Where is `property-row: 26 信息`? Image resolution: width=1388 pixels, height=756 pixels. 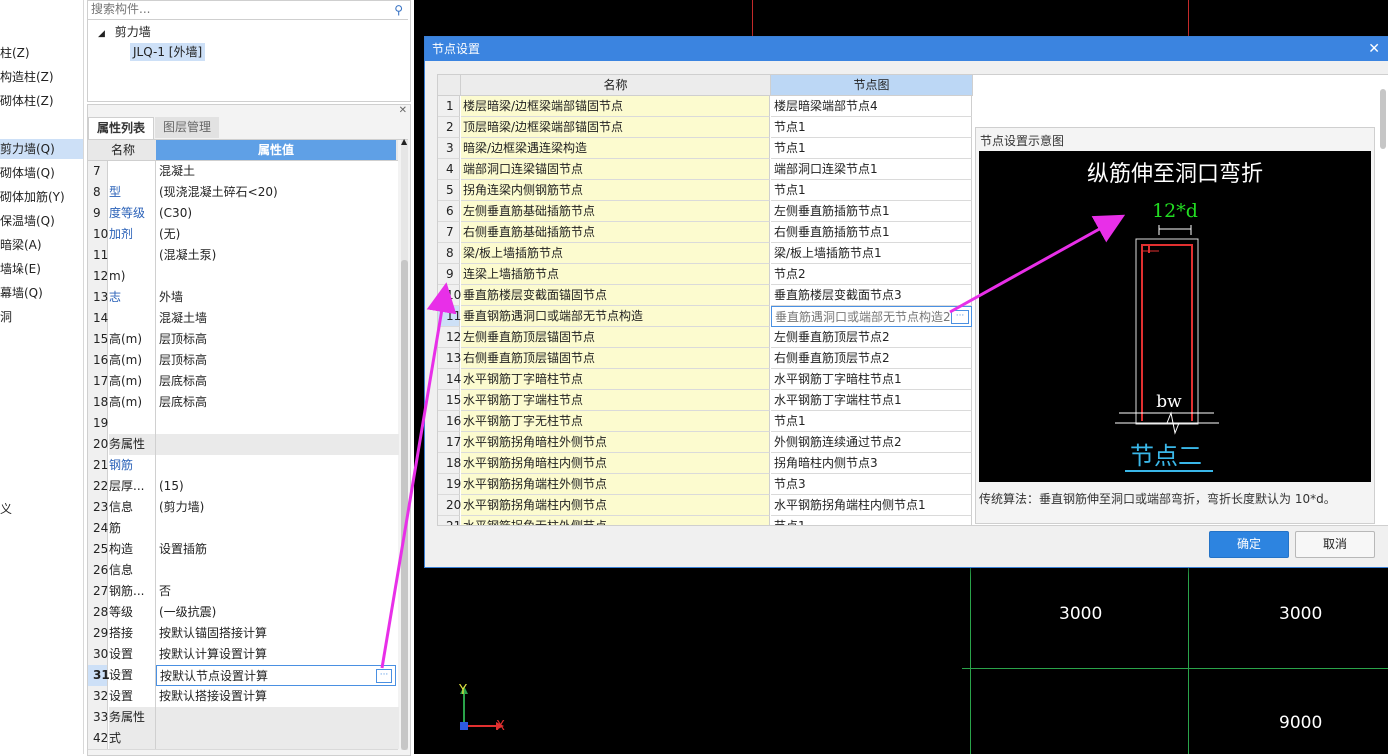
property-row: 26 信息 is located at coordinates (243, 571).